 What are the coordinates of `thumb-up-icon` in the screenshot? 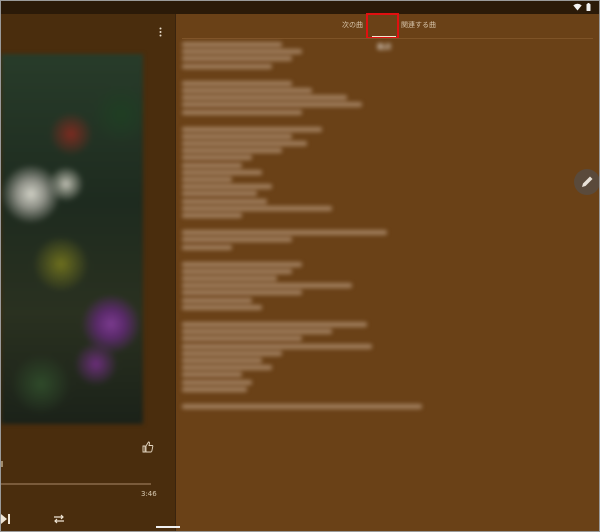 It's located at (148, 445).